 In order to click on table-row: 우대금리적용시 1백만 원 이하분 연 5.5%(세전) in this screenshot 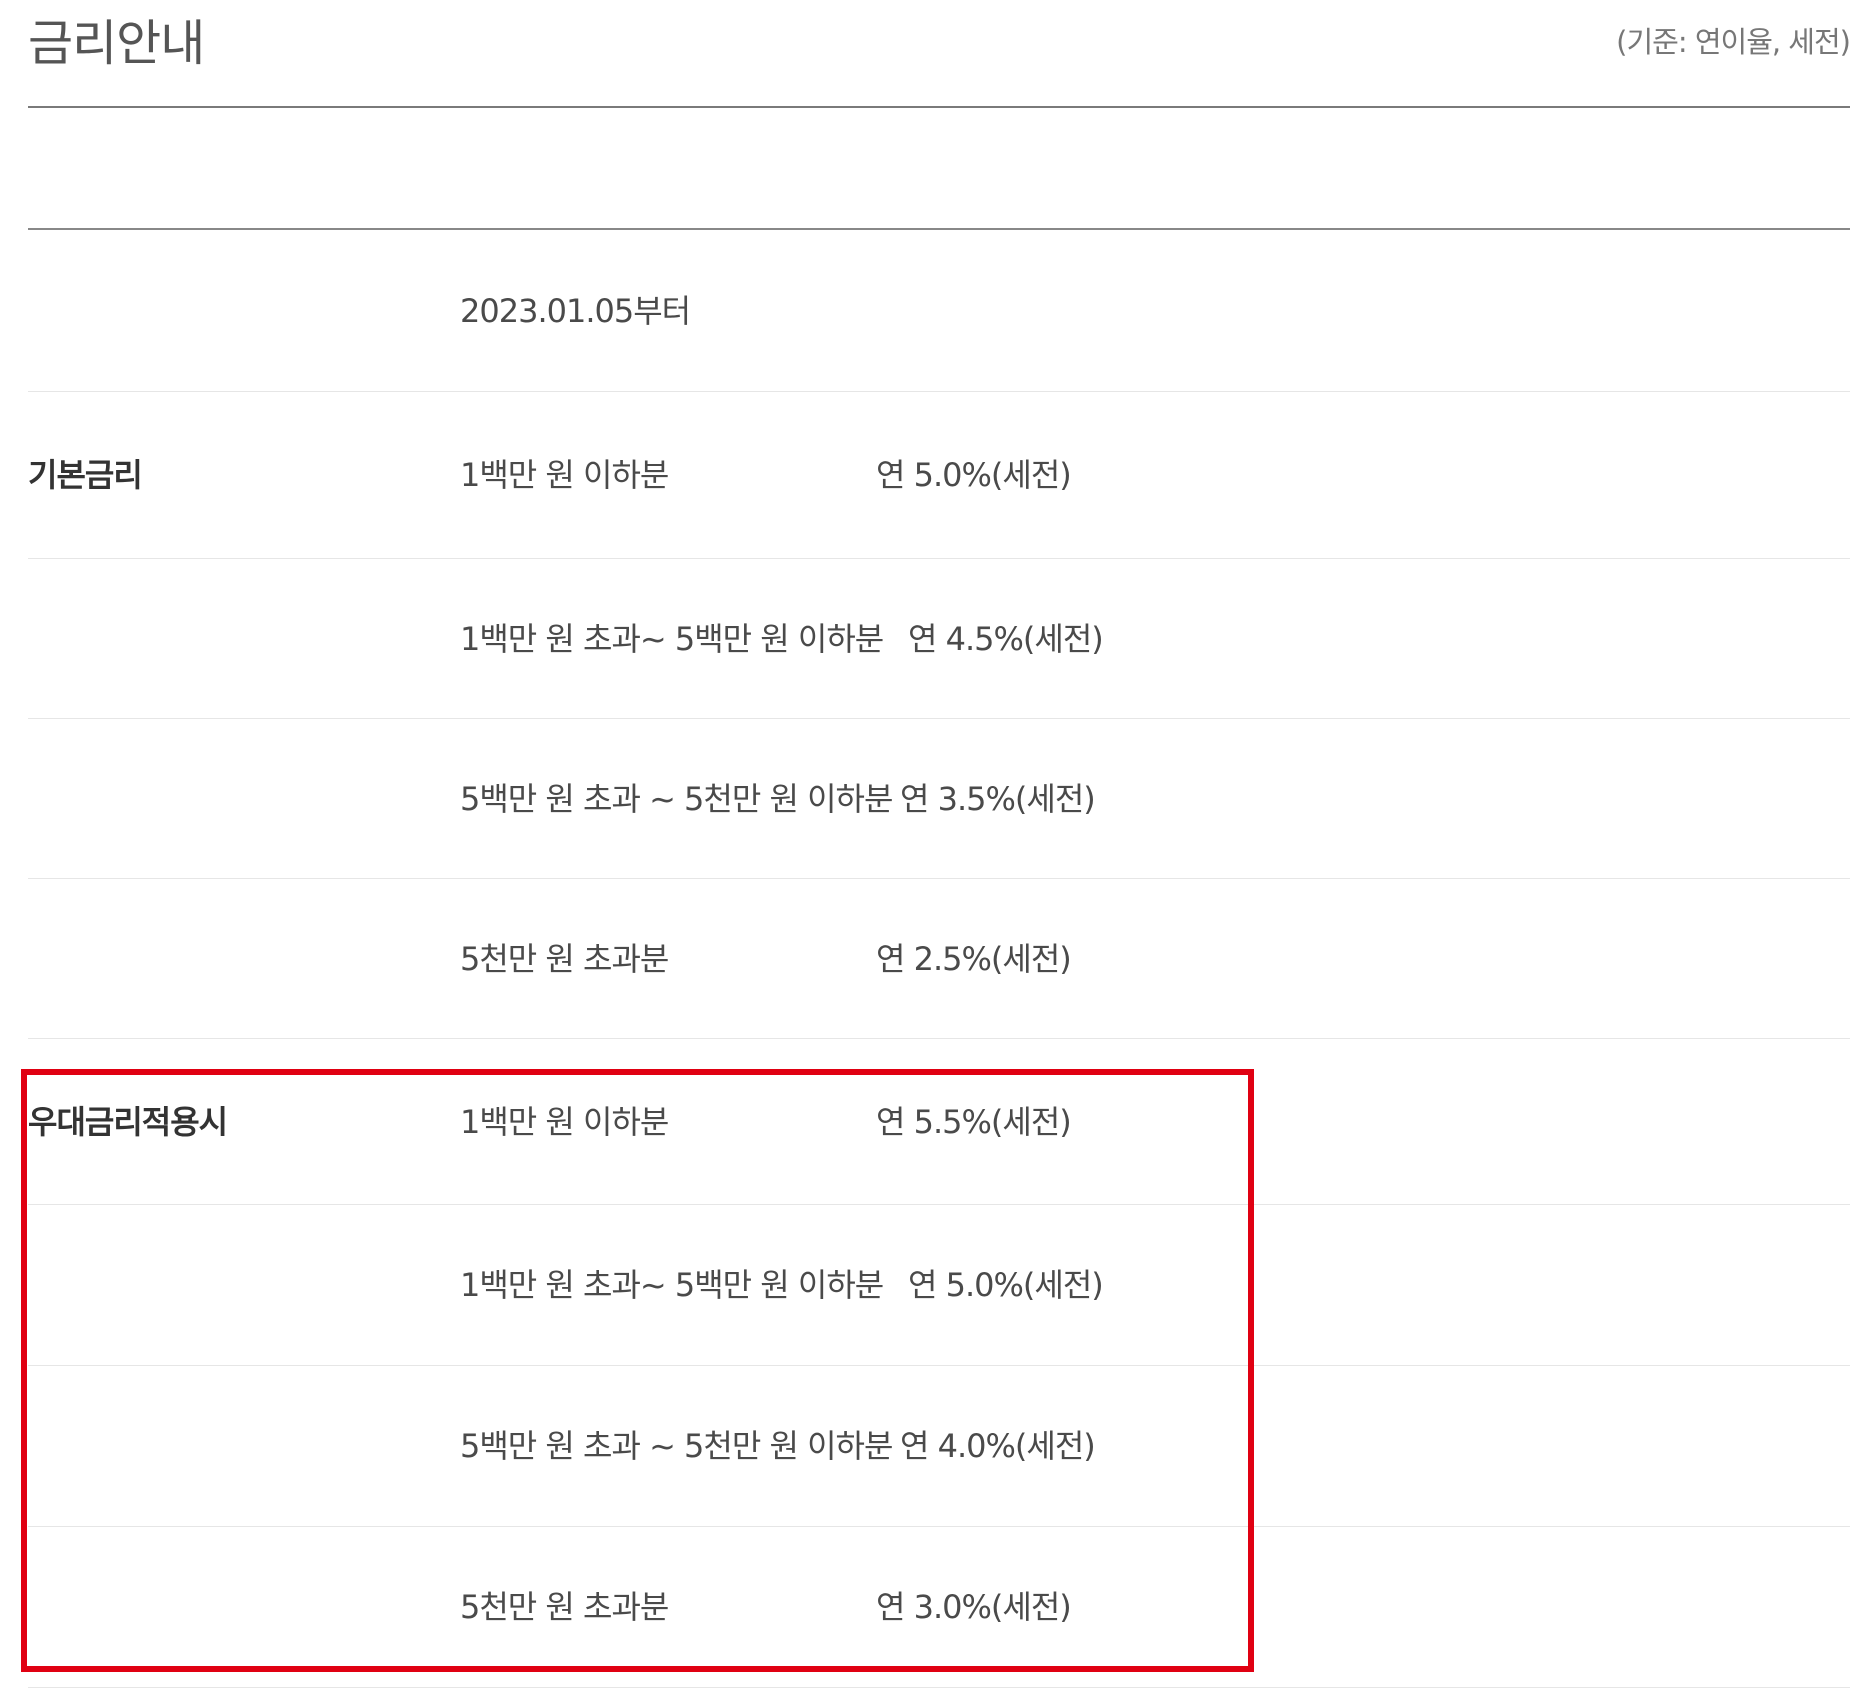, I will do `click(939, 1122)`.